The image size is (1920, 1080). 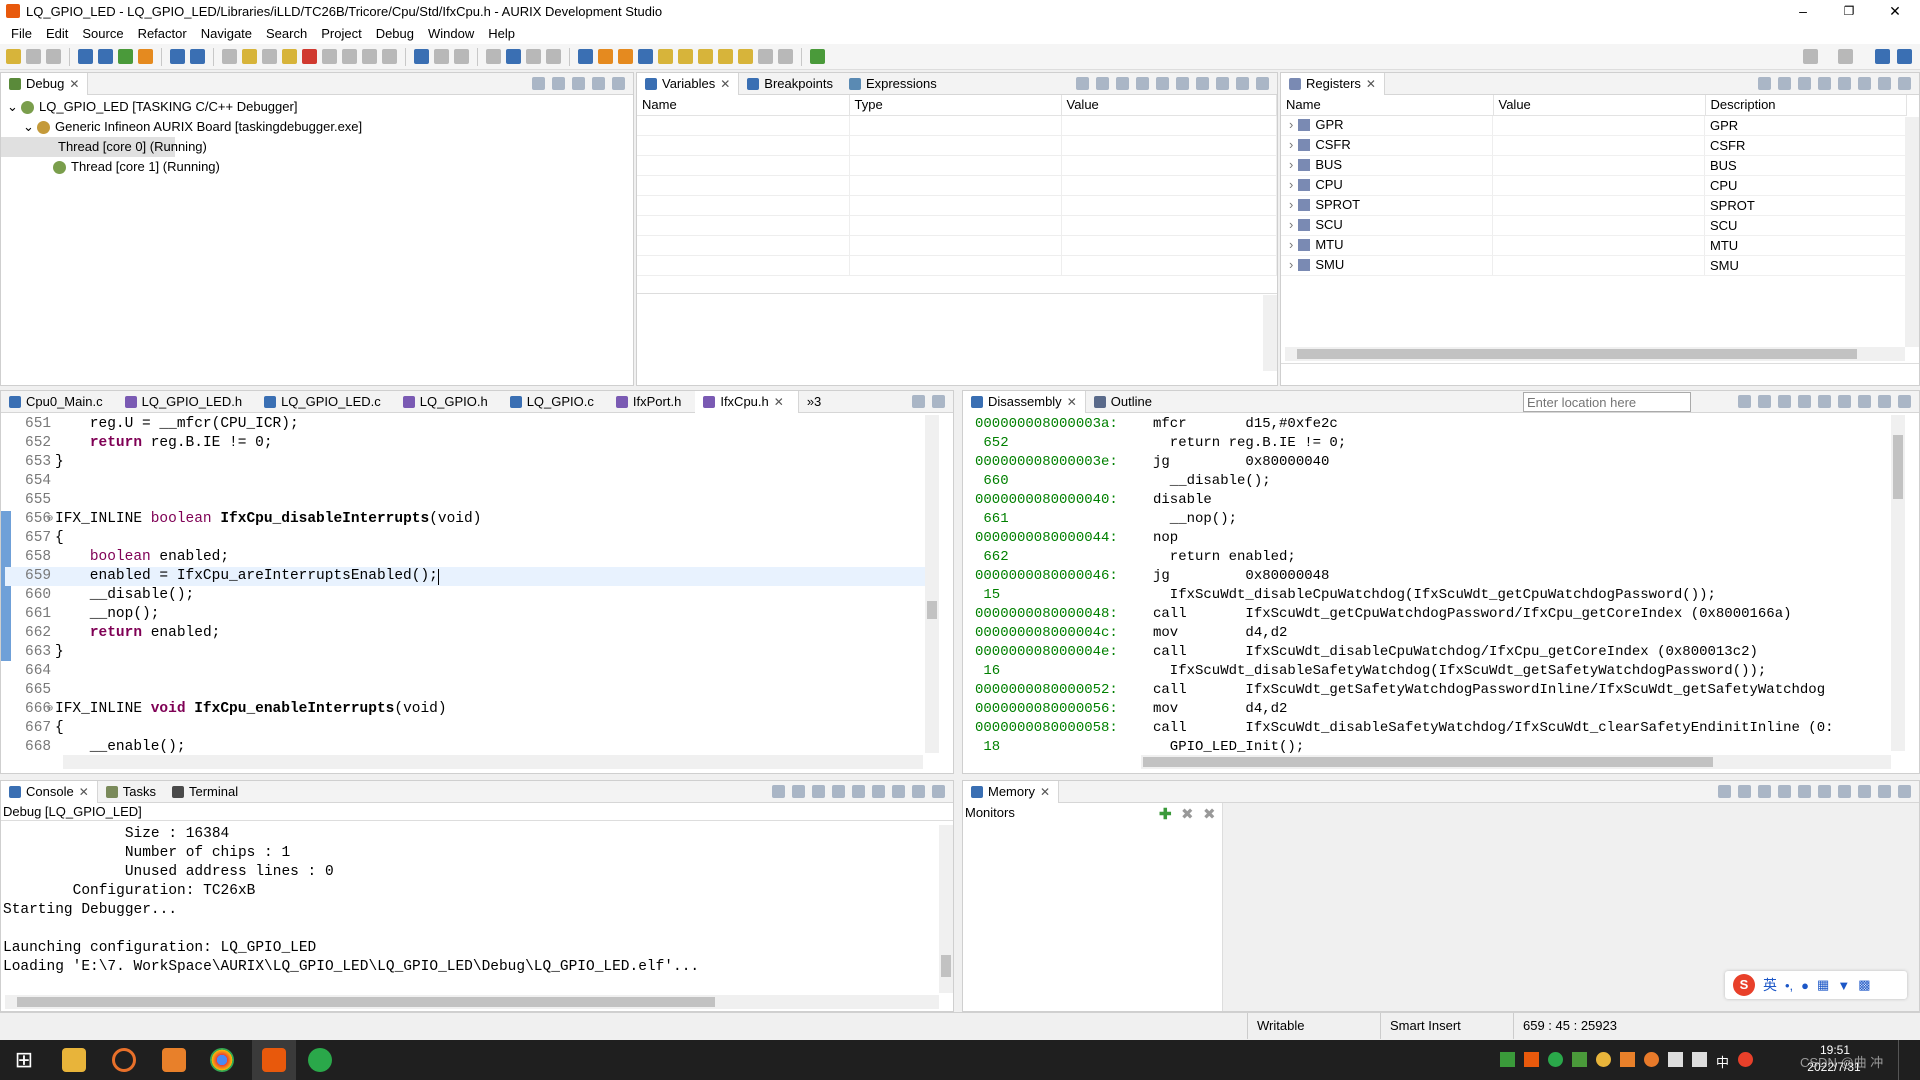 What do you see at coordinates (269, 56) in the screenshot?
I see `resume-icon` at bounding box center [269, 56].